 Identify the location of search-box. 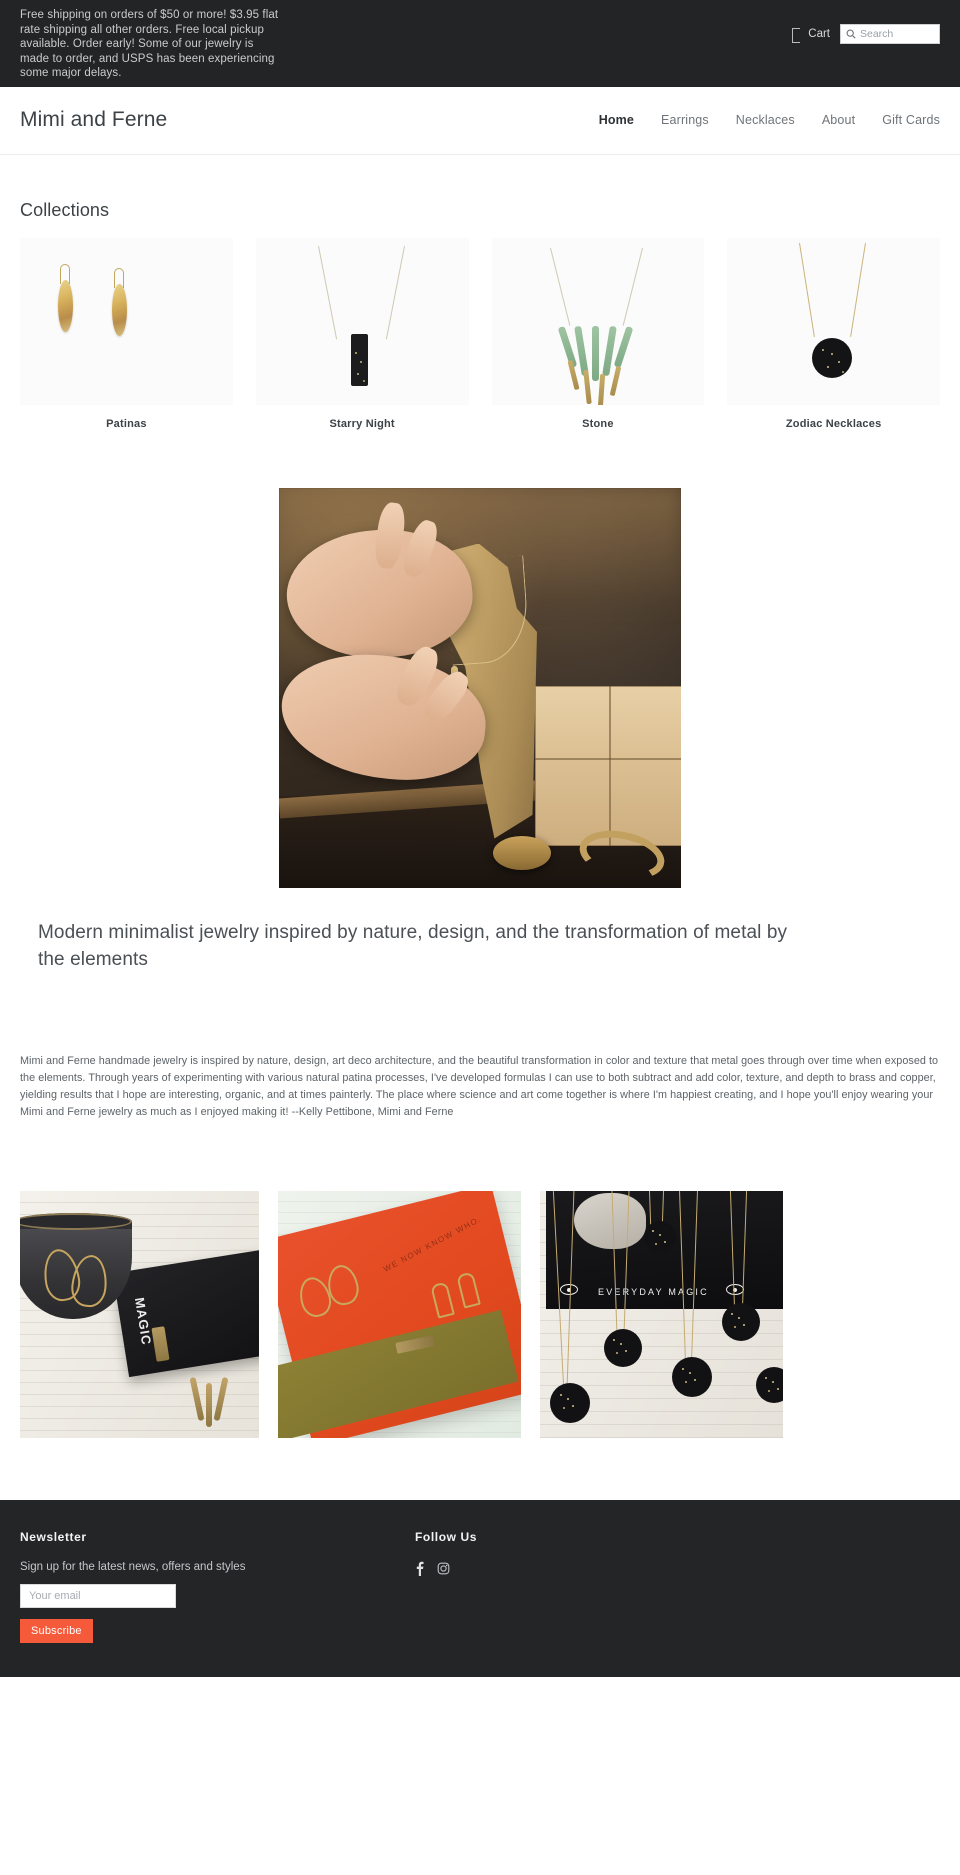
(890, 34).